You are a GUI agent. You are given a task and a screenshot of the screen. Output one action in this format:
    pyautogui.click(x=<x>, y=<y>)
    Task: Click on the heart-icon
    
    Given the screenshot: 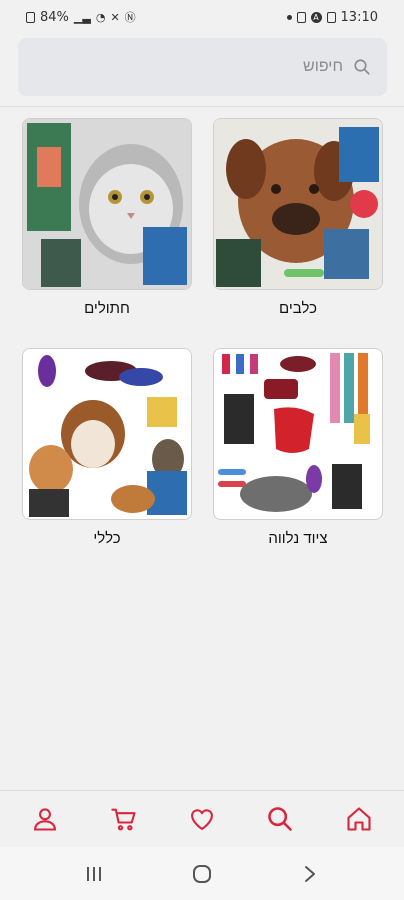 What is the action you would take?
    pyautogui.click(x=202, y=819)
    